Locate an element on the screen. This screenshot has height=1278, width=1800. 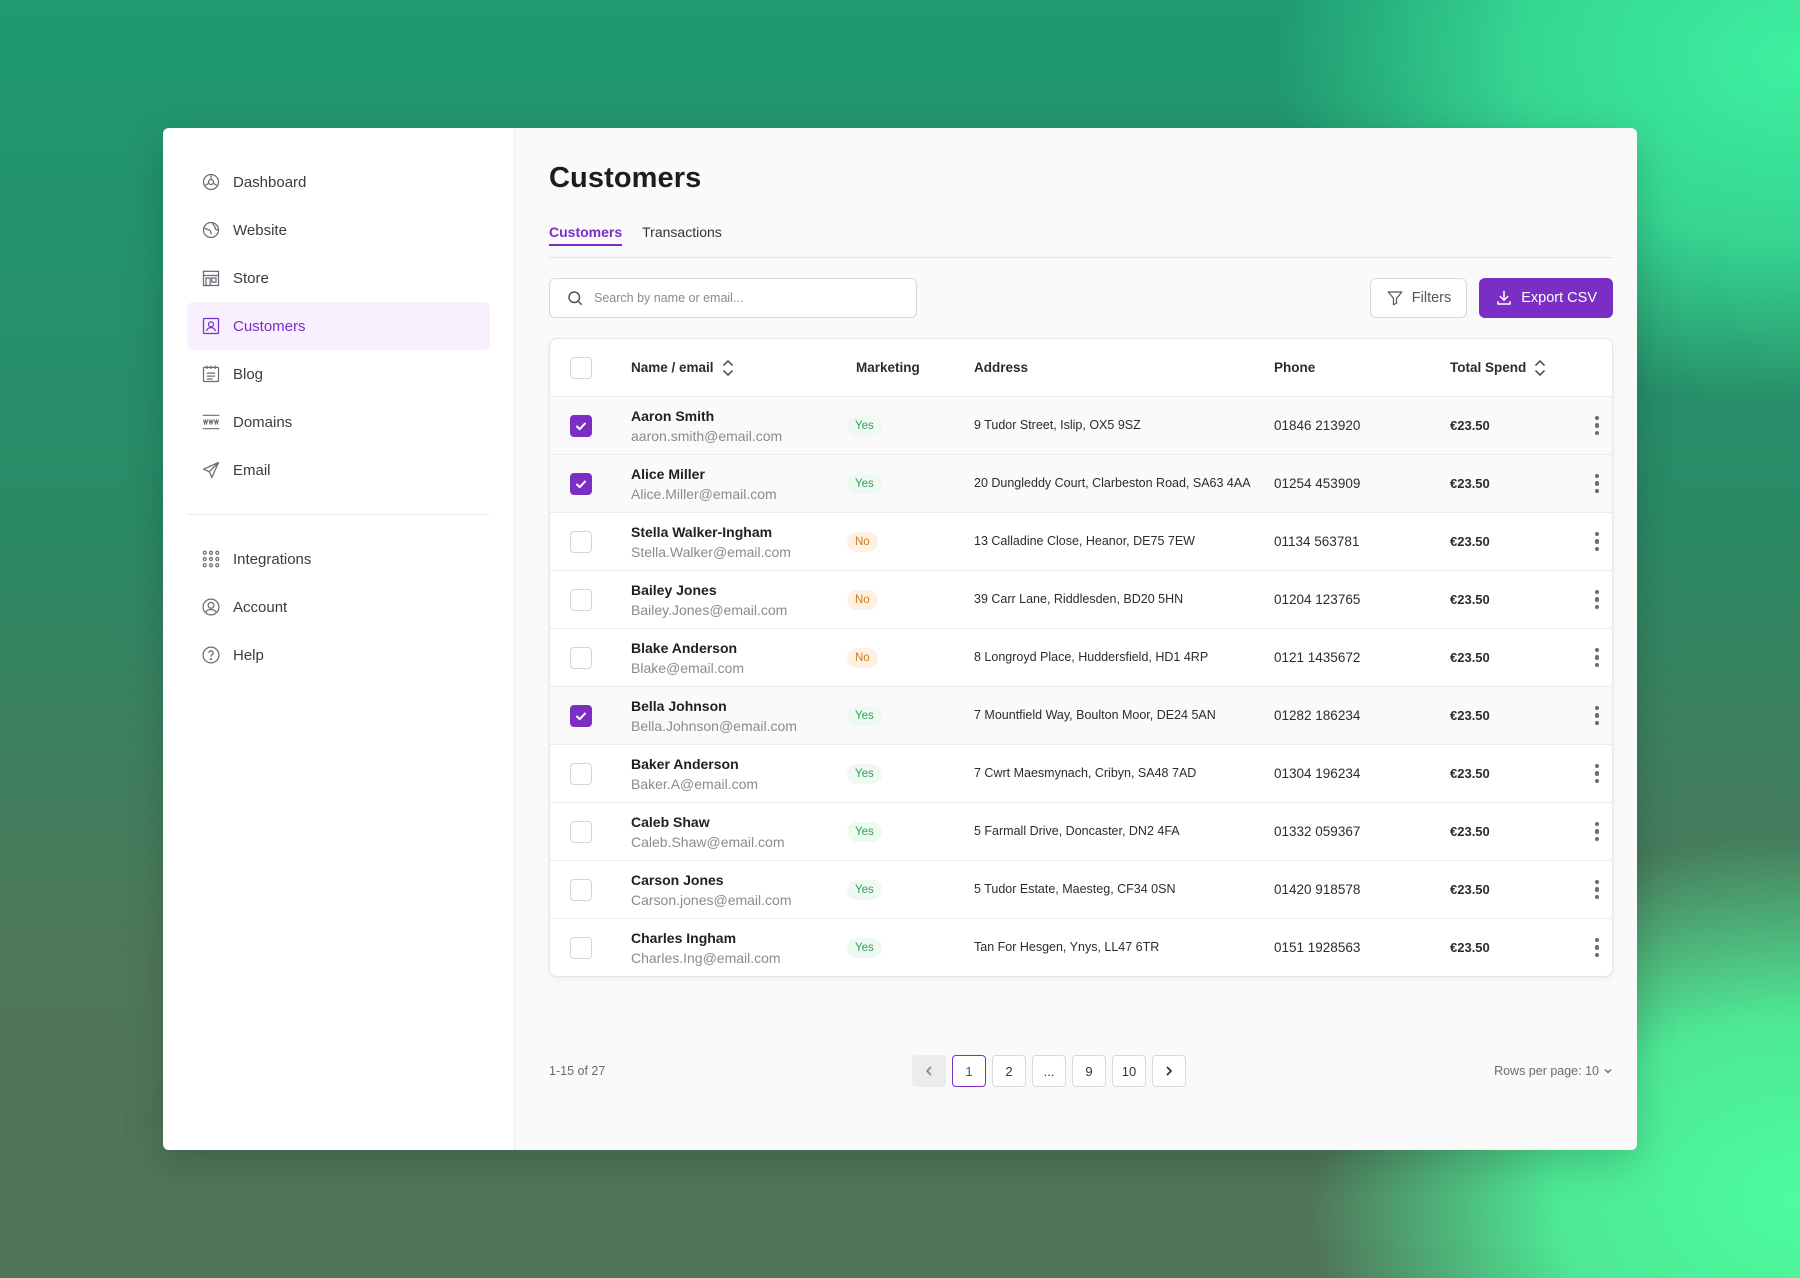
sidebar-item-blog: Blog is located at coordinates (338, 374).